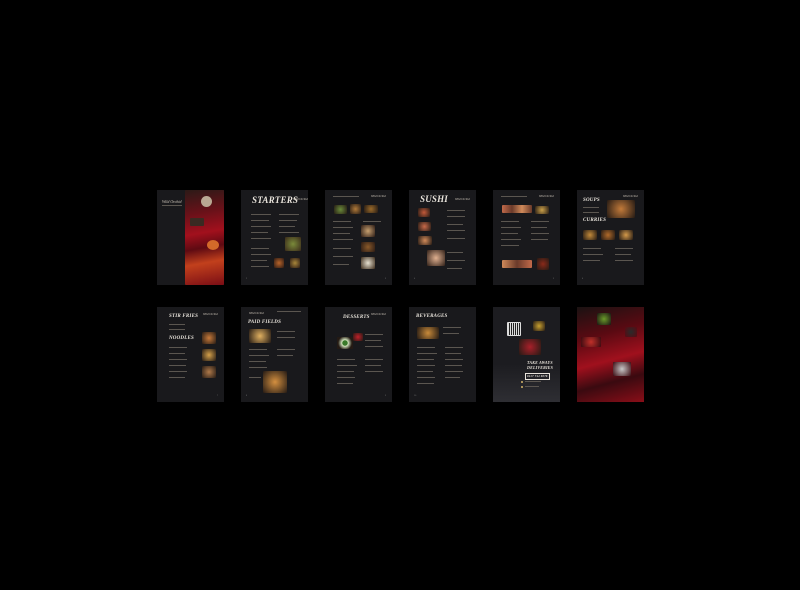  Describe the element at coordinates (356, 317) in the screenshot. I see `page-title: DESSERTS` at that location.